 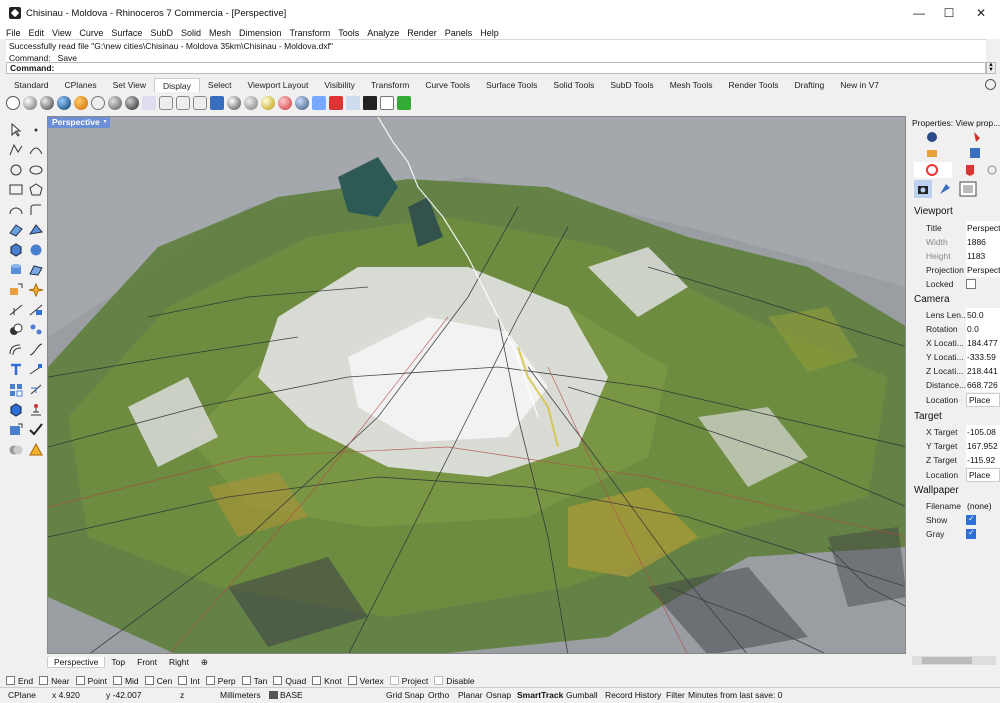 I want to click on locked-checkbox, so click(x=971, y=284).